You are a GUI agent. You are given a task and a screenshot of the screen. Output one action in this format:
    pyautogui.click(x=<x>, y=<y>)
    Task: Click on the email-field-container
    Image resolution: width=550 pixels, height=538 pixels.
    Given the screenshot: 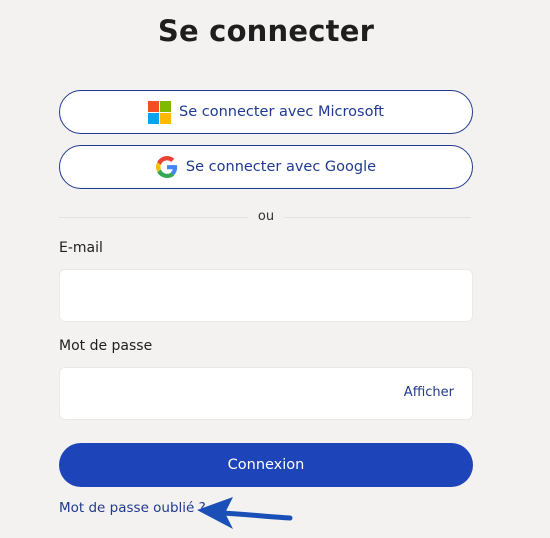 What is the action you would take?
    pyautogui.click(x=266, y=295)
    